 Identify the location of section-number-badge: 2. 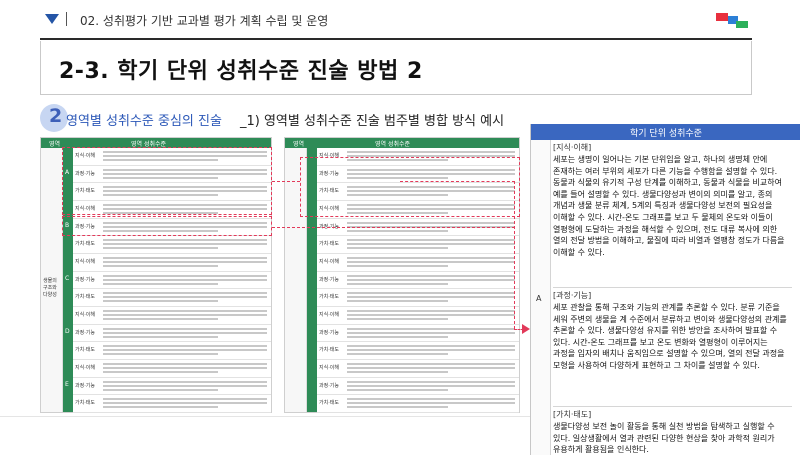
(54, 118).